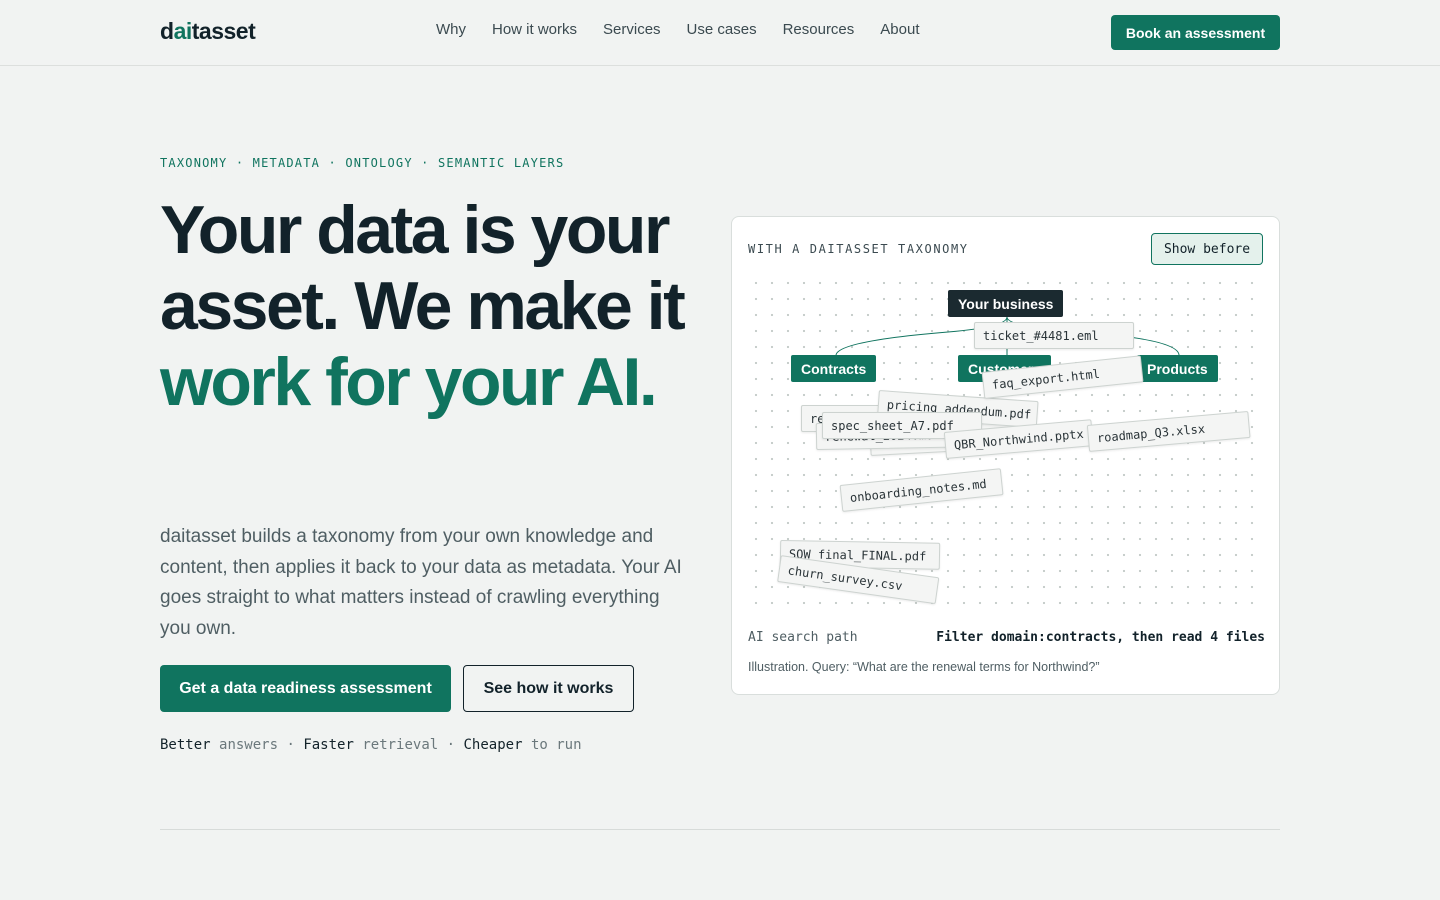 This screenshot has height=900, width=1440. What do you see at coordinates (409, 382) in the screenshot?
I see `headline-highlight: work for your AI.` at bounding box center [409, 382].